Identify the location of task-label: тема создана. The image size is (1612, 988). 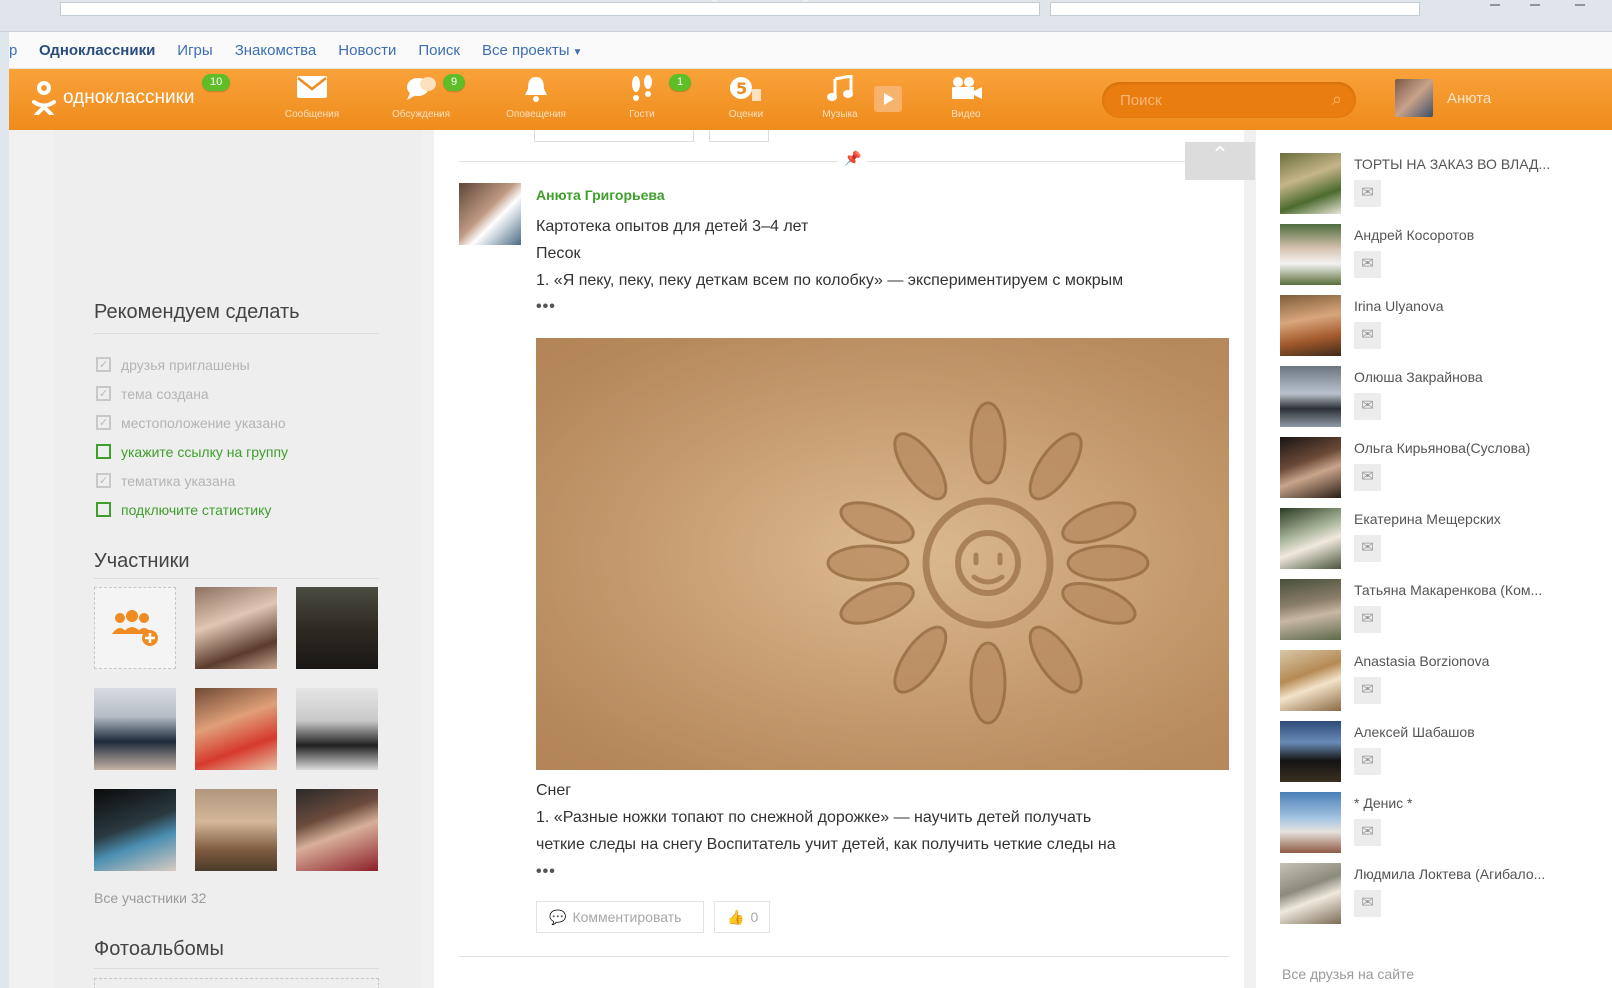
(165, 393).